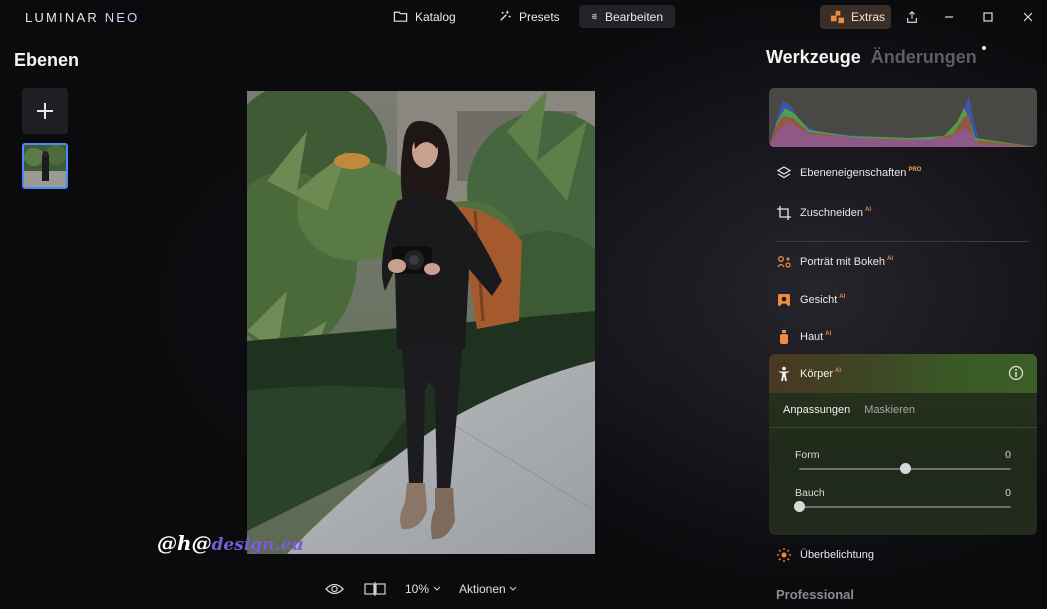  I want to click on compare-icon, so click(375, 589).